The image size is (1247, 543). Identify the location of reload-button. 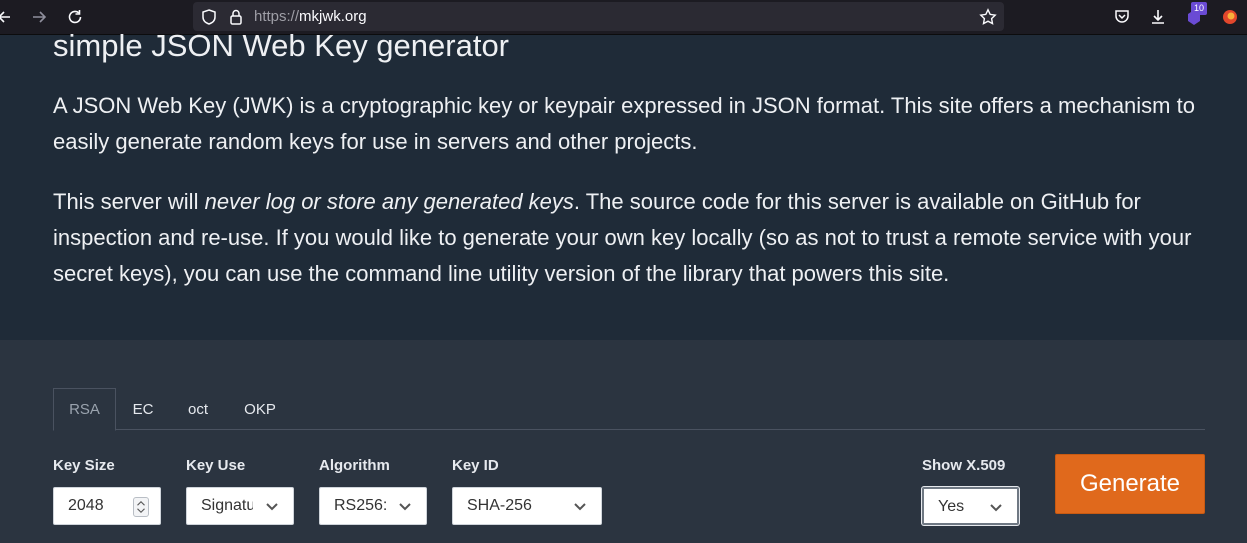
(75, 17).